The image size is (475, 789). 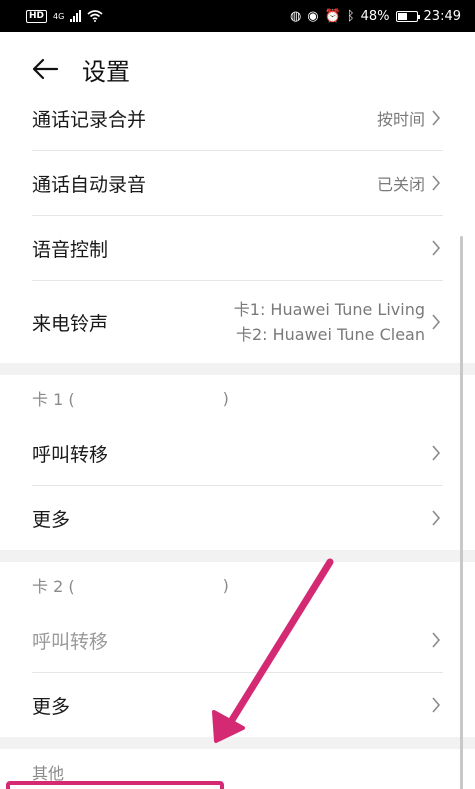 I want to click on ringtone-card1: 卡1: Huawei Tune Living, so click(x=329, y=309).